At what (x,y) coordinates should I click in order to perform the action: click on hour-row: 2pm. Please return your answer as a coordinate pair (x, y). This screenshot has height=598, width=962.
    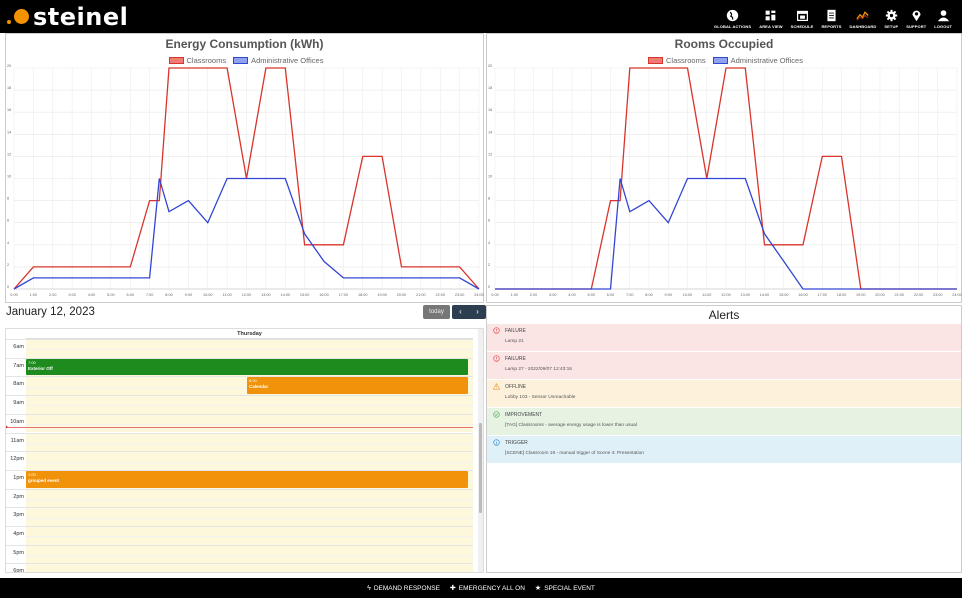
    Looking at the image, I should click on (239, 498).